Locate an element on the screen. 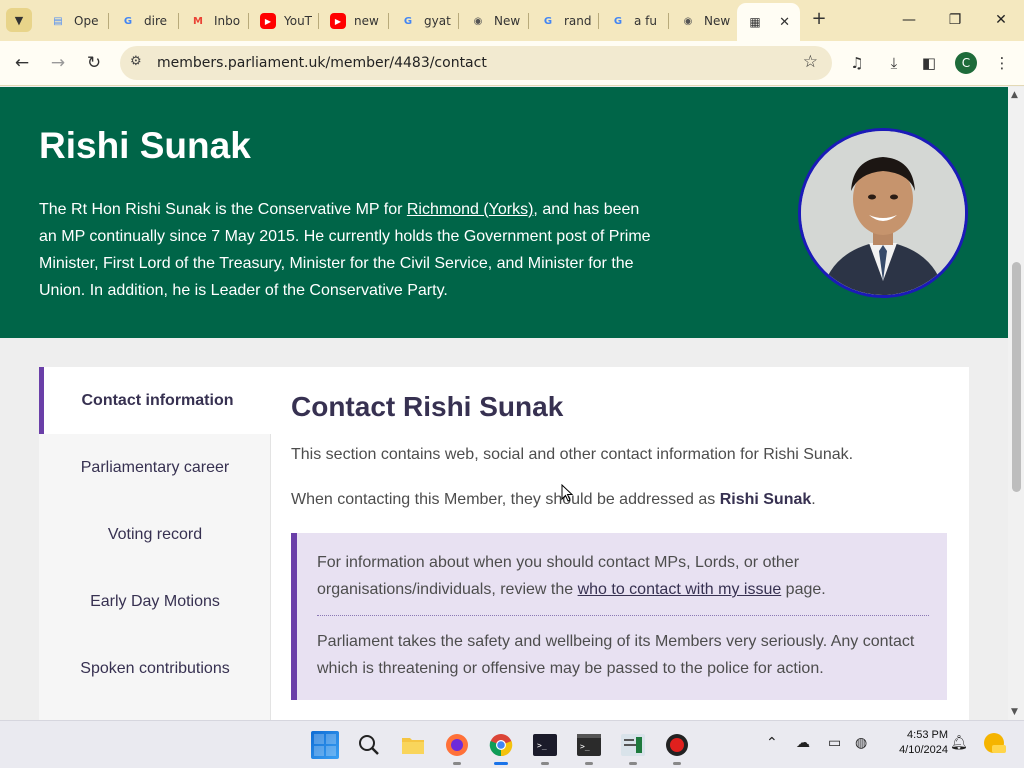  tab-8: Ga fu is located at coordinates (633, 21).